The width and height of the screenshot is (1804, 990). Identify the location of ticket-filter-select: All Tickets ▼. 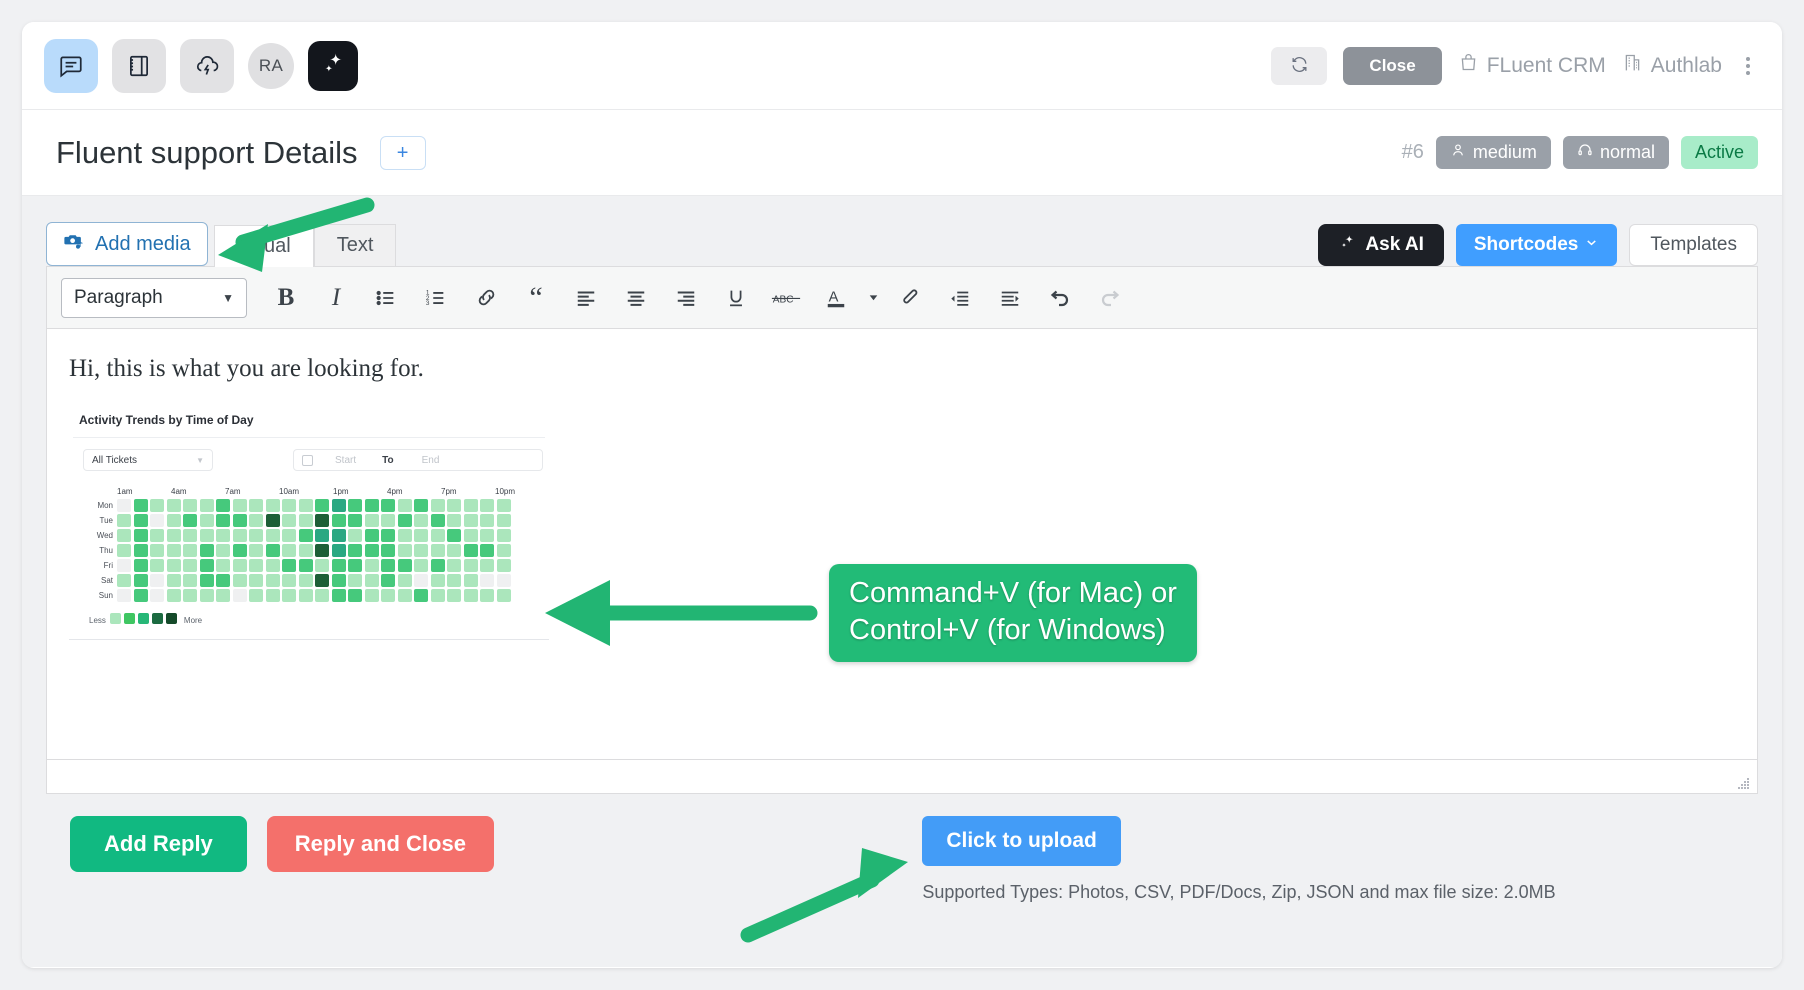
(148, 460).